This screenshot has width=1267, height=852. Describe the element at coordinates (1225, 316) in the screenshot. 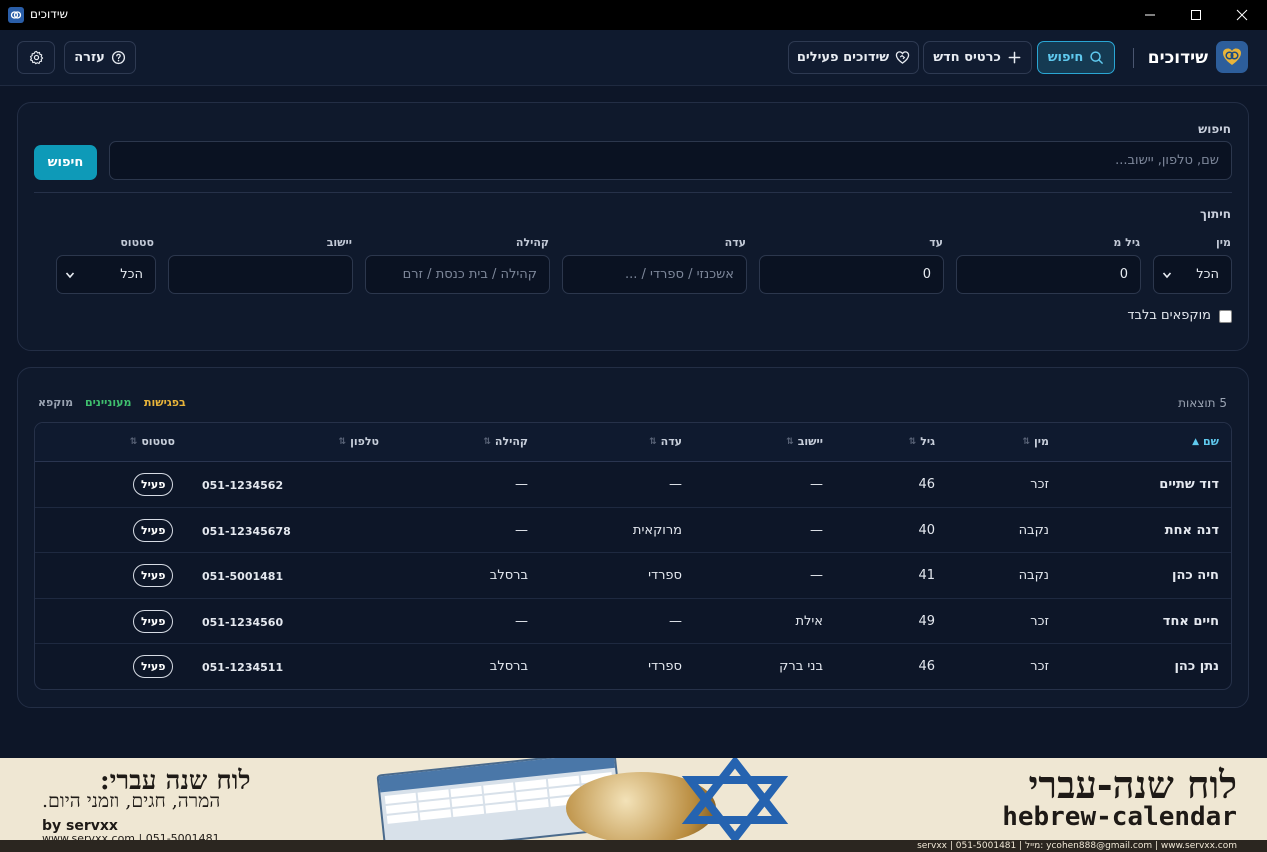

I see `frozen-only-checkbox` at that location.